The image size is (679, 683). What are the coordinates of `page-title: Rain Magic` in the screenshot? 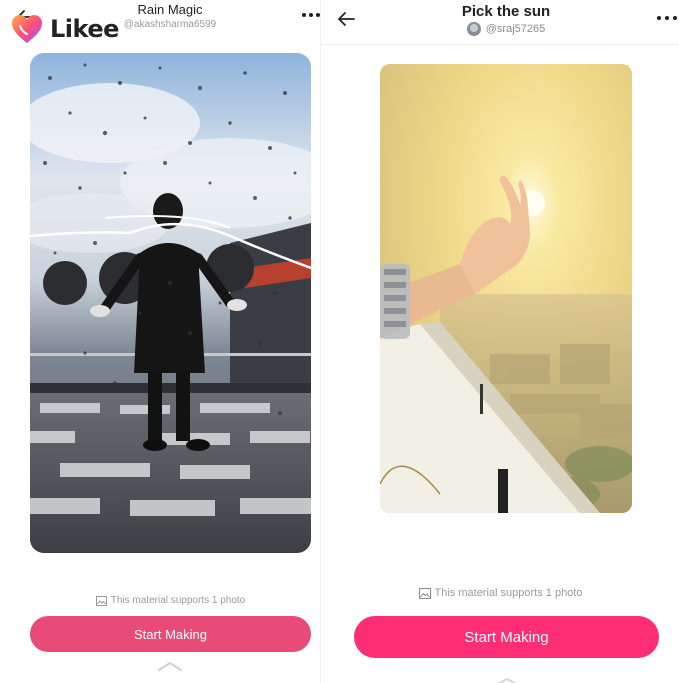 It's located at (170, 9).